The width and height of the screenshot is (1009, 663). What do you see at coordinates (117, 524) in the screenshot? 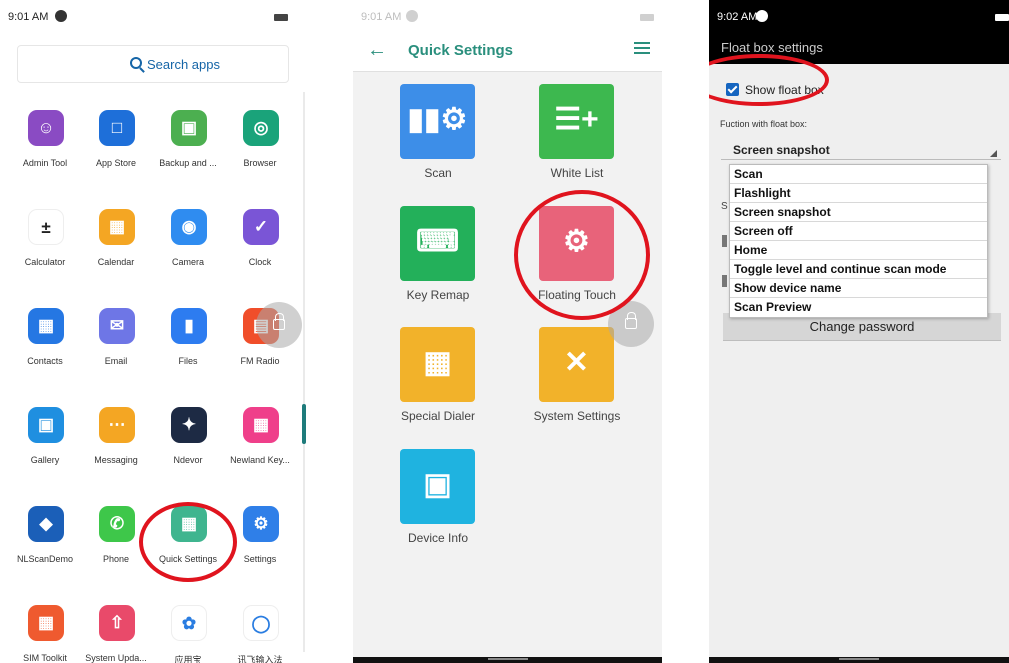
I see `phone-icon: ✆` at bounding box center [117, 524].